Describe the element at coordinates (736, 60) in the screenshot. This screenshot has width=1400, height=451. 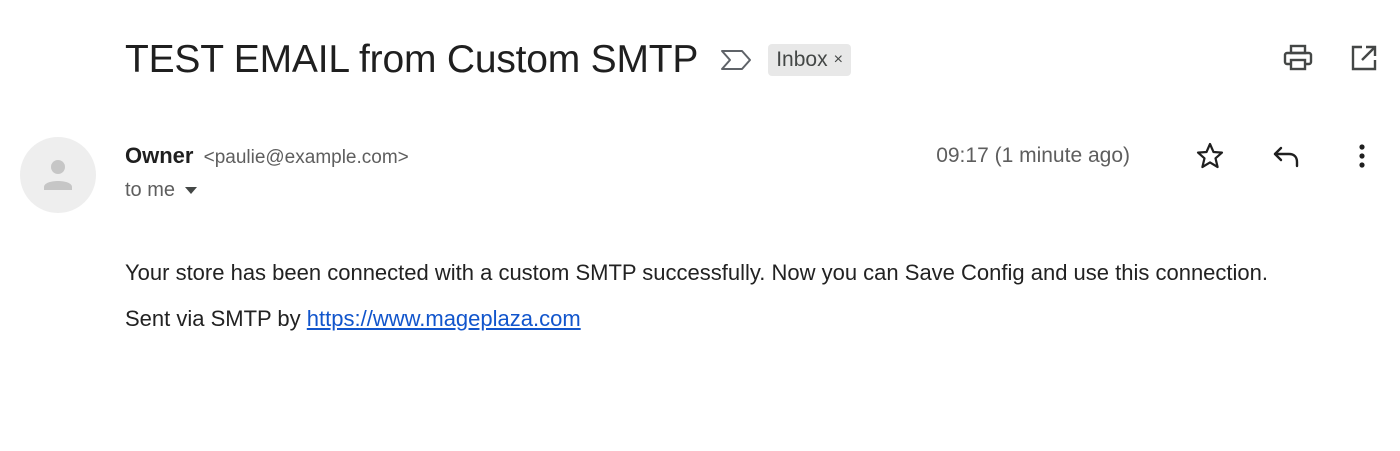
I see `importance-marker-icon` at that location.